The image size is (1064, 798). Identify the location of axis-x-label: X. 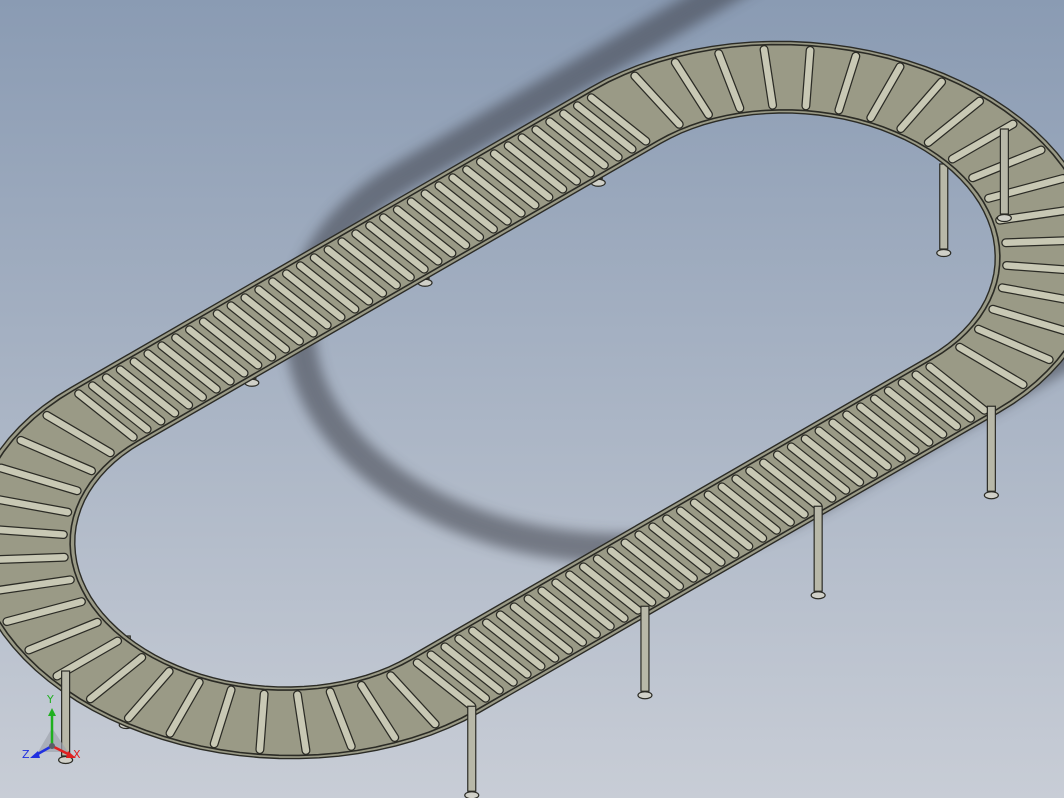
(77, 754).